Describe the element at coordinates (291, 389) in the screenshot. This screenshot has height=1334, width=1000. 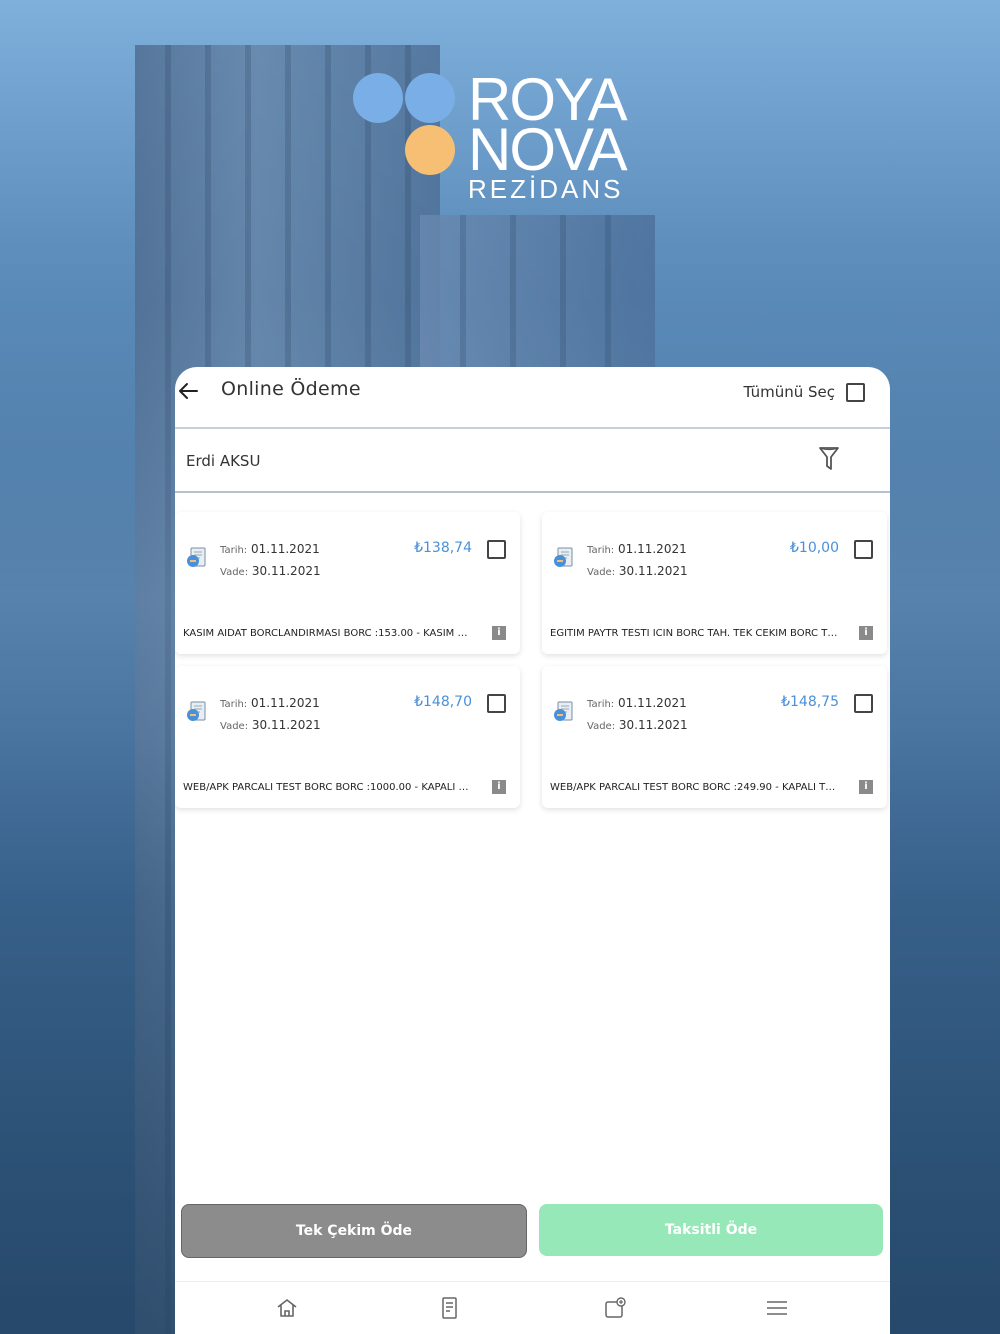
I see `page-title: Online Ödeme` at that location.